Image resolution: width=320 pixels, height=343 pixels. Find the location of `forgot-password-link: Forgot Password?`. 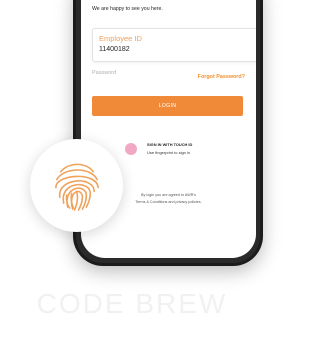

forgot-password-link: Forgot Password? is located at coordinates (221, 77).